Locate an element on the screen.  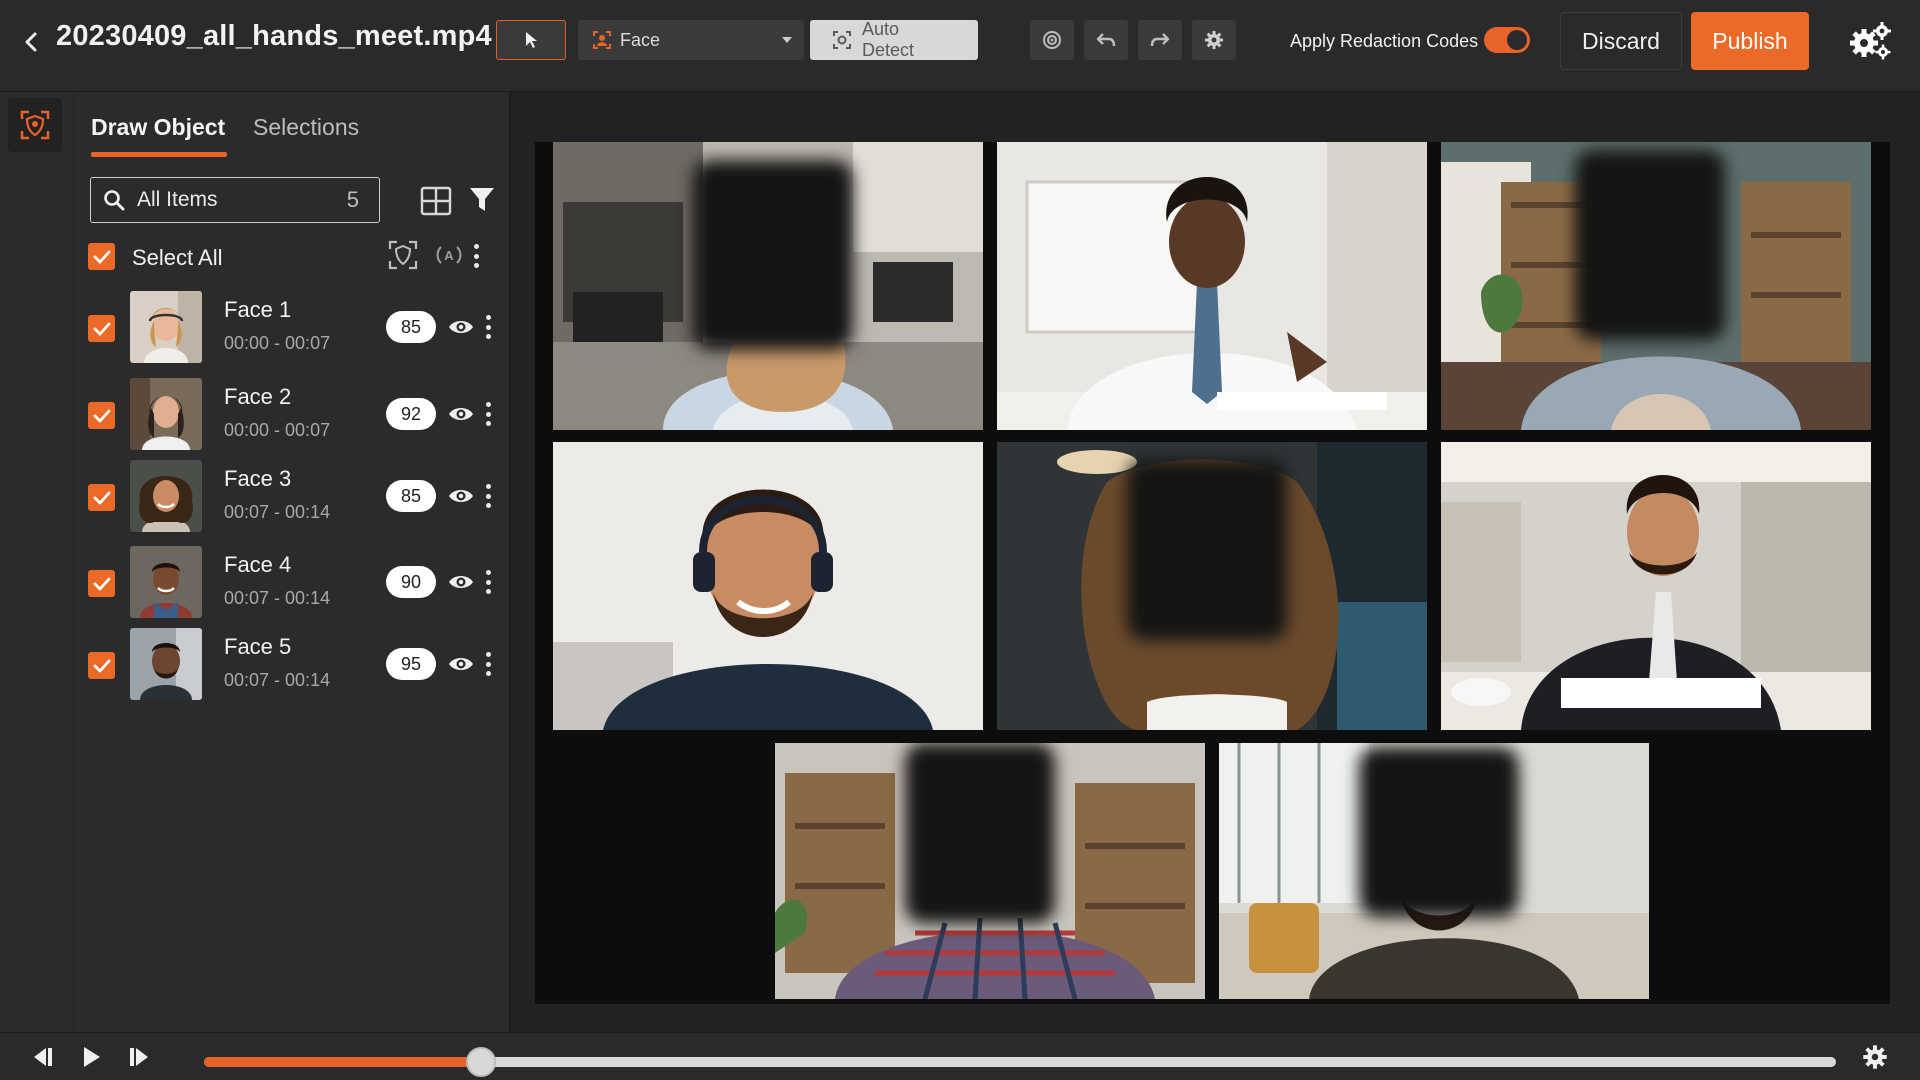
undo-icon is located at coordinates (1106, 40).